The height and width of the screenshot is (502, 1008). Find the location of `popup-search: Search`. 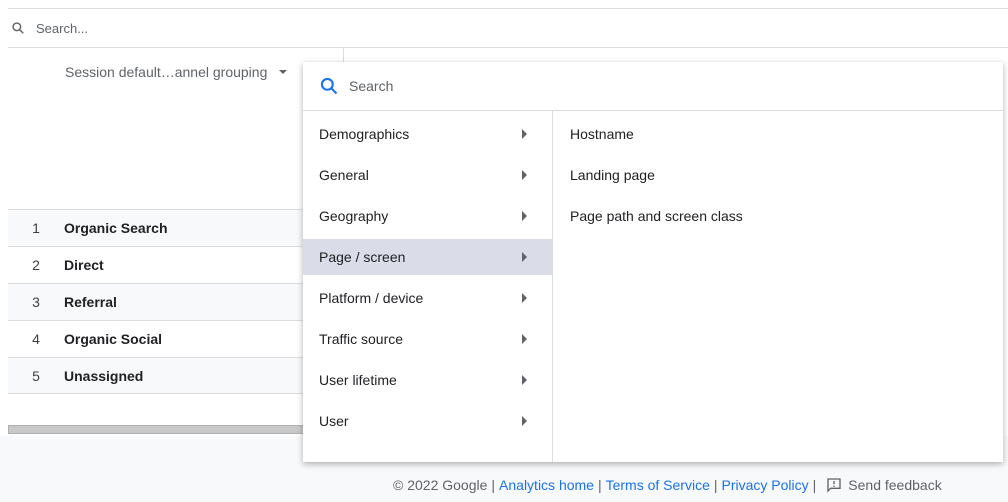

popup-search: Search is located at coordinates (653, 86).